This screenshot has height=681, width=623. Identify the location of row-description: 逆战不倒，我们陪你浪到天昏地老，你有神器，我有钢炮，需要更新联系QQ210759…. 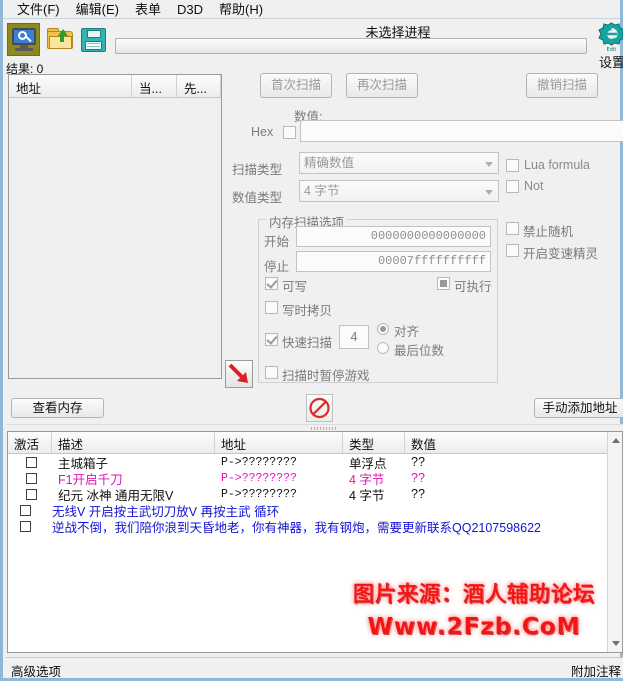
(296, 527).